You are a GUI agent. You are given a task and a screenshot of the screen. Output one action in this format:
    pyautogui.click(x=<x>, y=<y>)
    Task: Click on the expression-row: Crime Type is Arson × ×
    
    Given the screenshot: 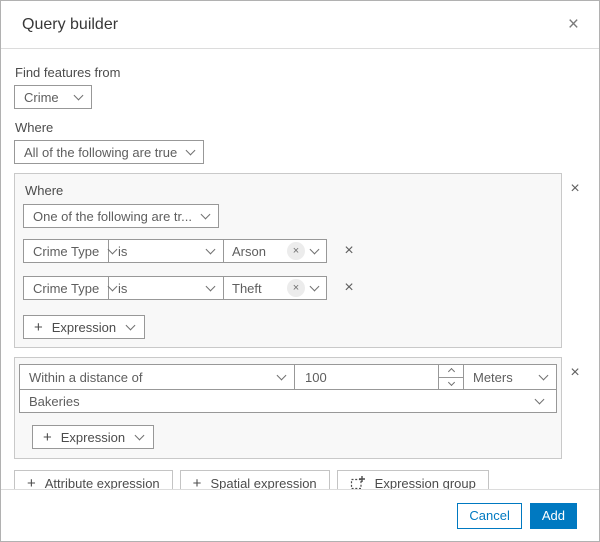 What is the action you would take?
    pyautogui.click(x=288, y=251)
    